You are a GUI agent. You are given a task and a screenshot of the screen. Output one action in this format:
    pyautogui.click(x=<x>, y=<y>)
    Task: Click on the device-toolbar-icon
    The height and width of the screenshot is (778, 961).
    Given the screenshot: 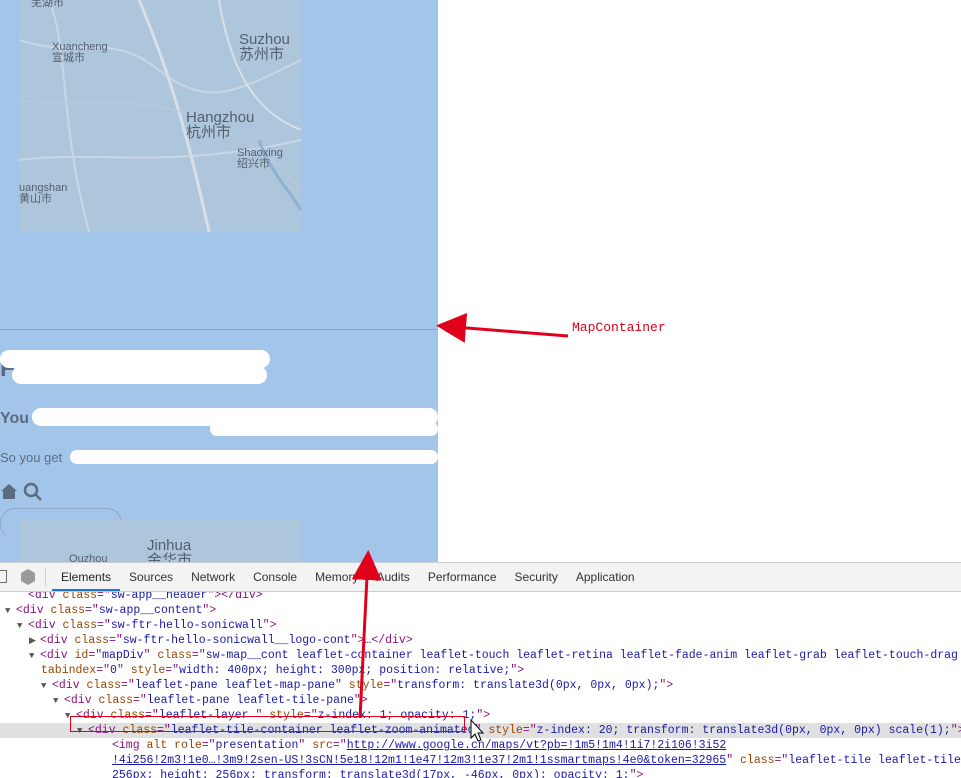 What is the action you would take?
    pyautogui.click(x=28, y=577)
    